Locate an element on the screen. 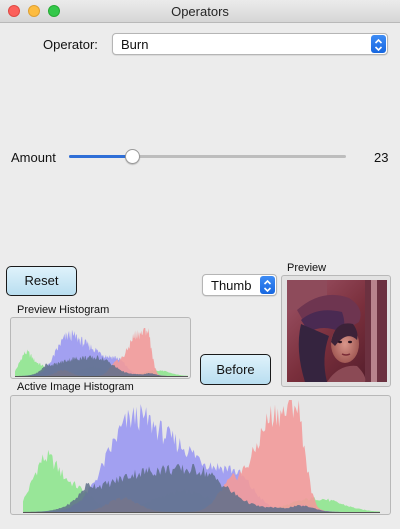 Image resolution: width=400 pixels, height=529 pixels. amount-value: 23 is located at coordinates (381, 157).